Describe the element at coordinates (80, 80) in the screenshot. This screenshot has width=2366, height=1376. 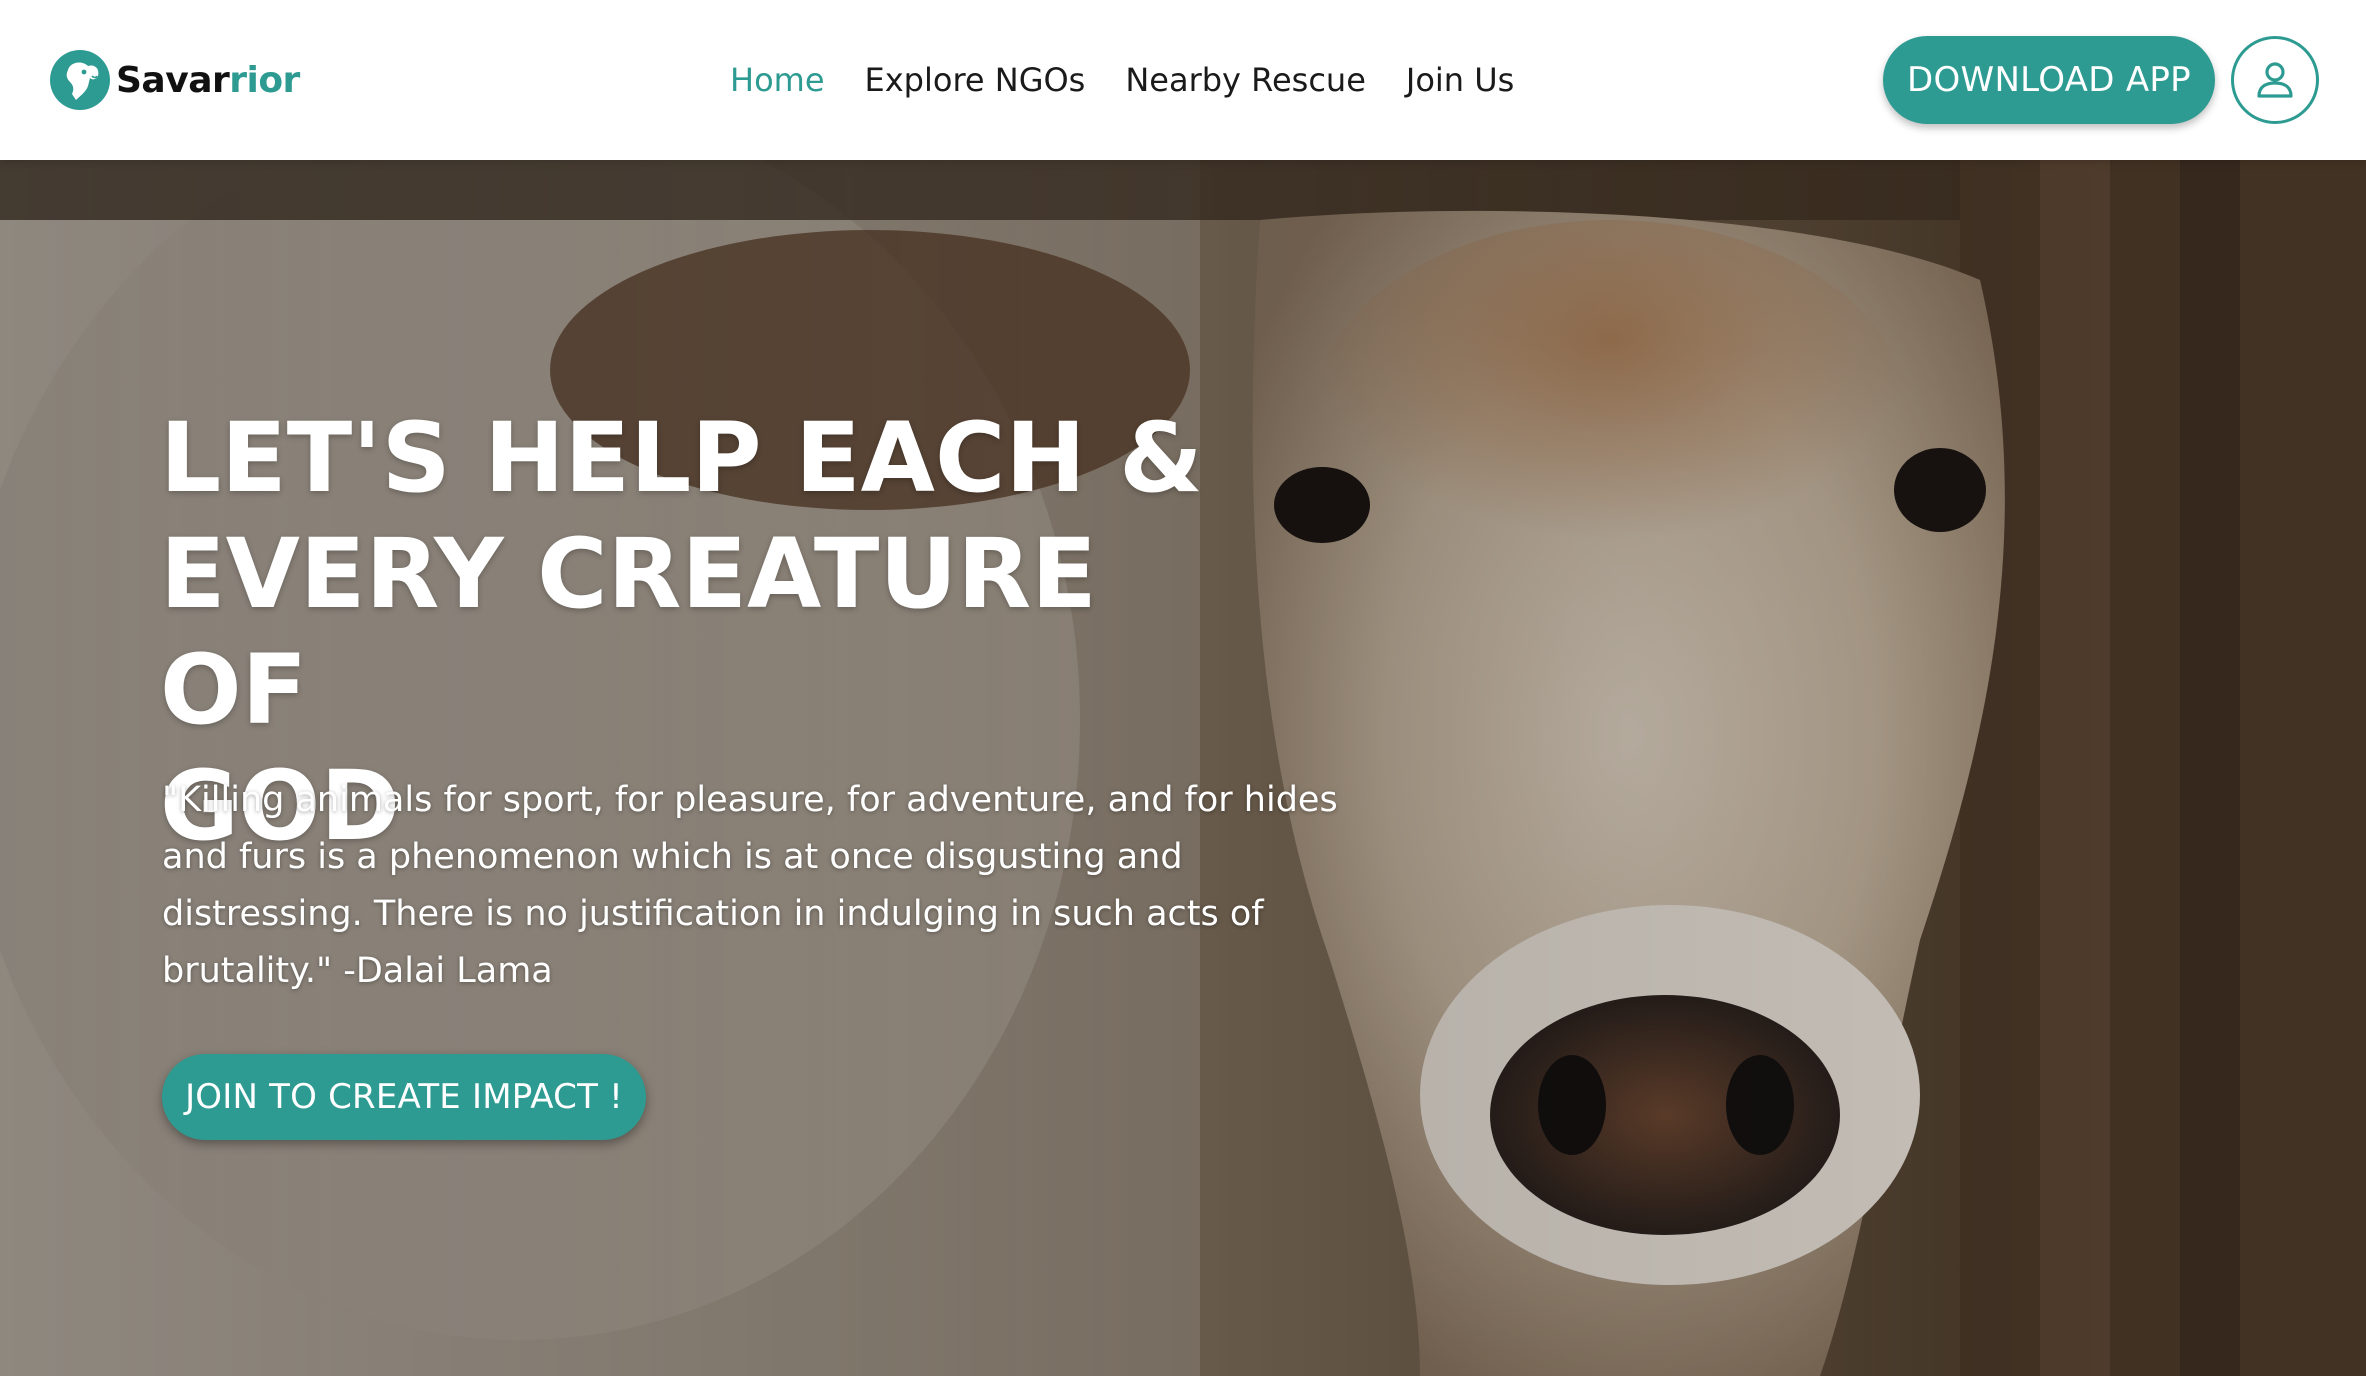
I see `dog-head-logo-icon` at that location.